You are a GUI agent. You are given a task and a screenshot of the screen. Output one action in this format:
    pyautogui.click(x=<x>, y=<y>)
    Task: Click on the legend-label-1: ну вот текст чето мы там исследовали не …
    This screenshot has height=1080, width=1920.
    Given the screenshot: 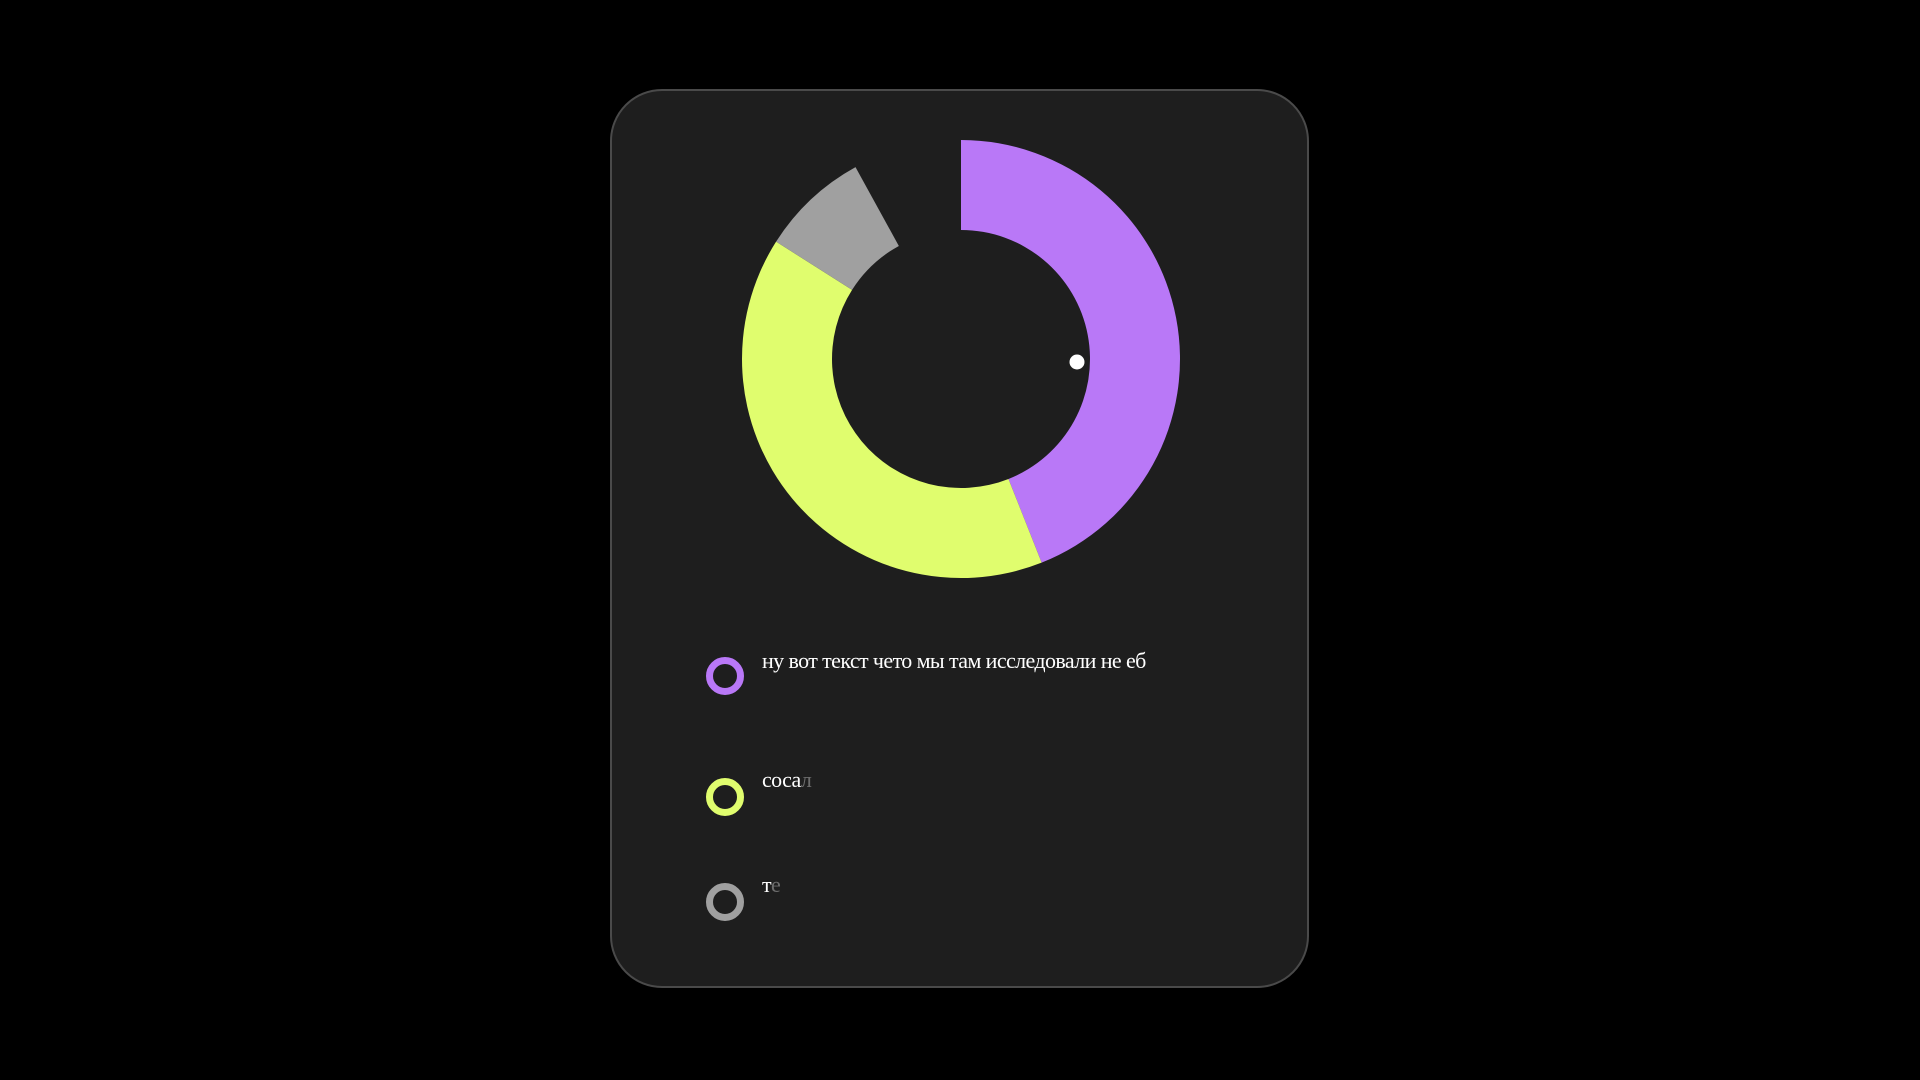 What is the action you would take?
    pyautogui.click(x=954, y=660)
    